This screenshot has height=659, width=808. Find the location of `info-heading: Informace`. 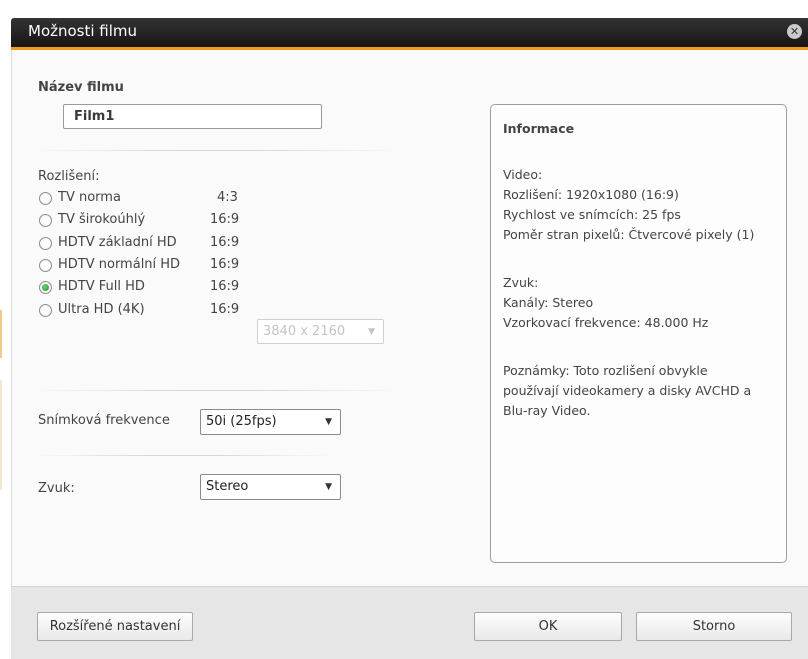

info-heading: Informace is located at coordinates (539, 128).